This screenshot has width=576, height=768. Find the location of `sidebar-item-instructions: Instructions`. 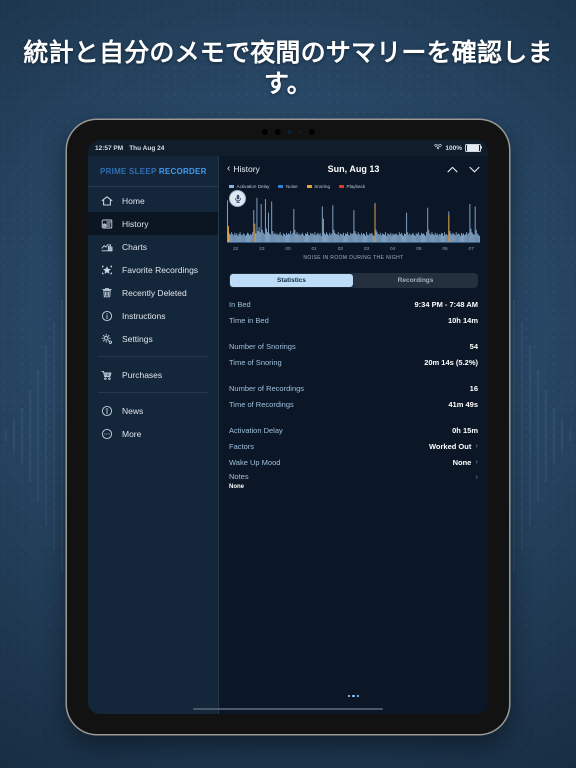

sidebar-item-instructions: Instructions is located at coordinates (153, 315).